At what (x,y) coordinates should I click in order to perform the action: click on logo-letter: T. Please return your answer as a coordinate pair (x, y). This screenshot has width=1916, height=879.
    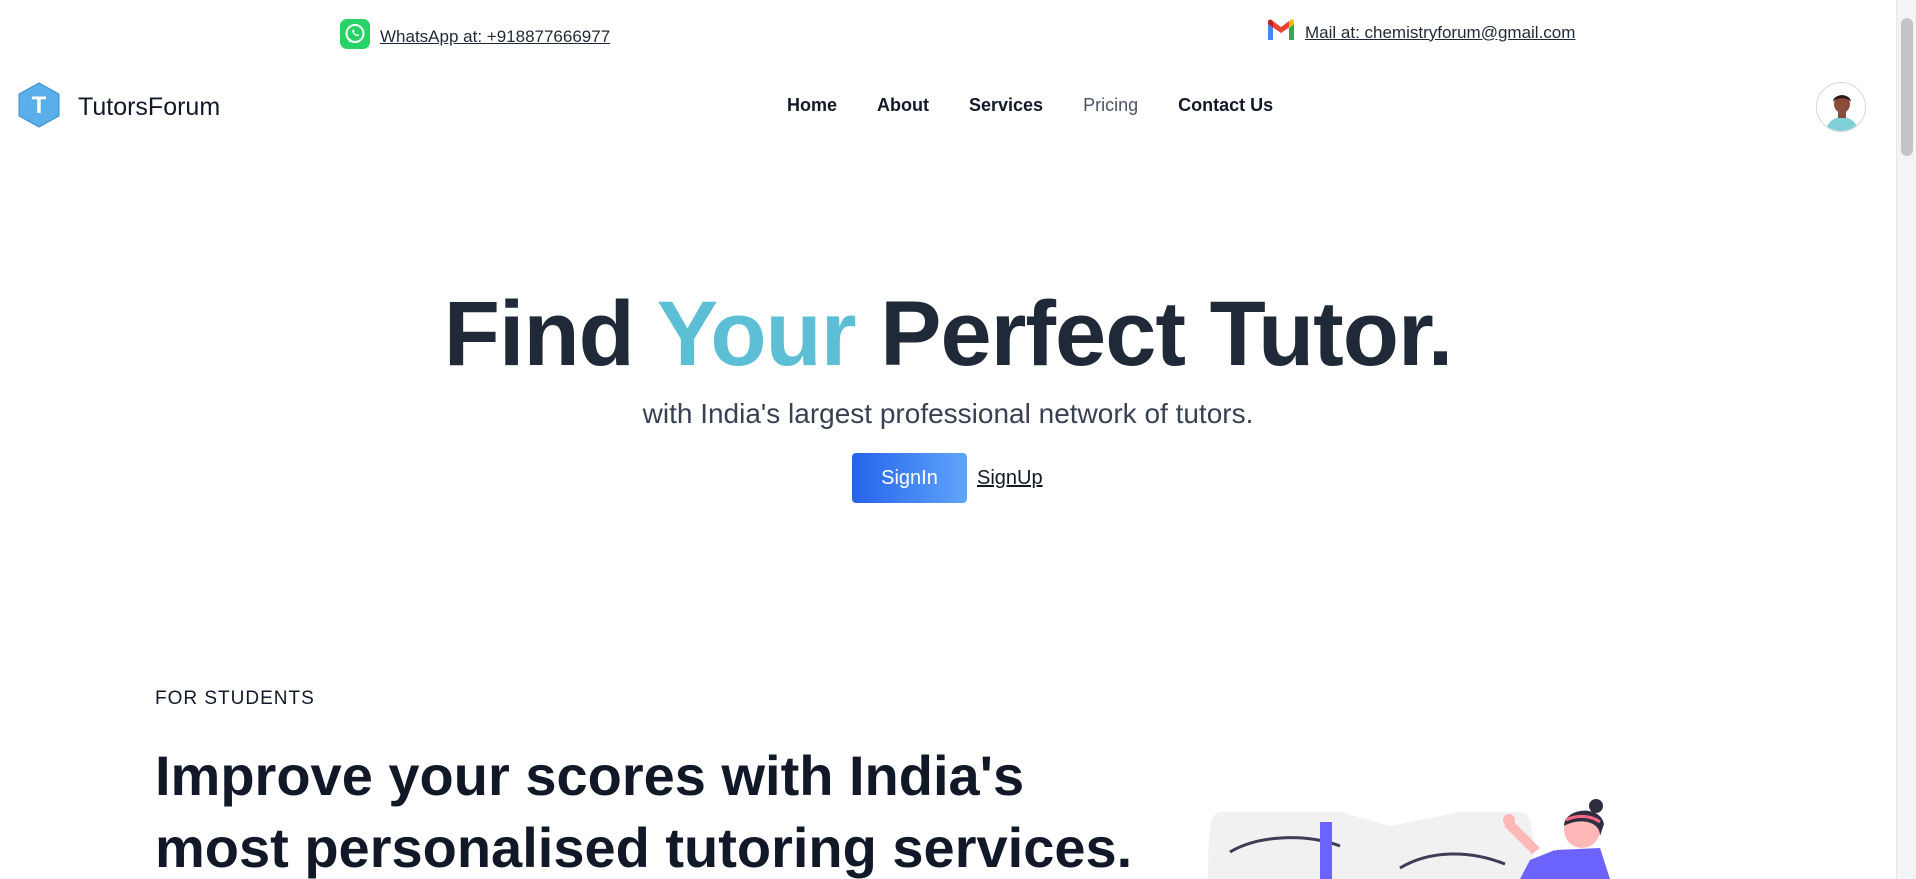
    Looking at the image, I should click on (39, 105).